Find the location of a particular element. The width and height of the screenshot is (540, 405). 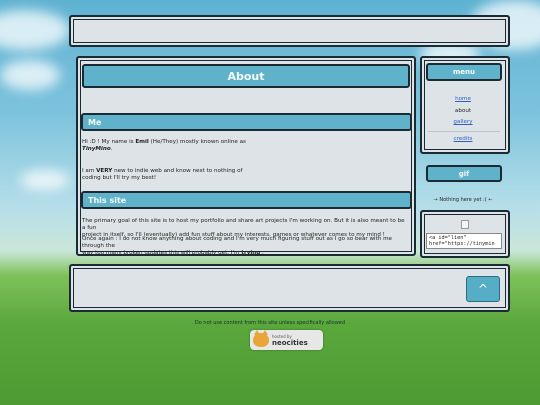

menu-item-home: home is located at coordinates (463, 99).